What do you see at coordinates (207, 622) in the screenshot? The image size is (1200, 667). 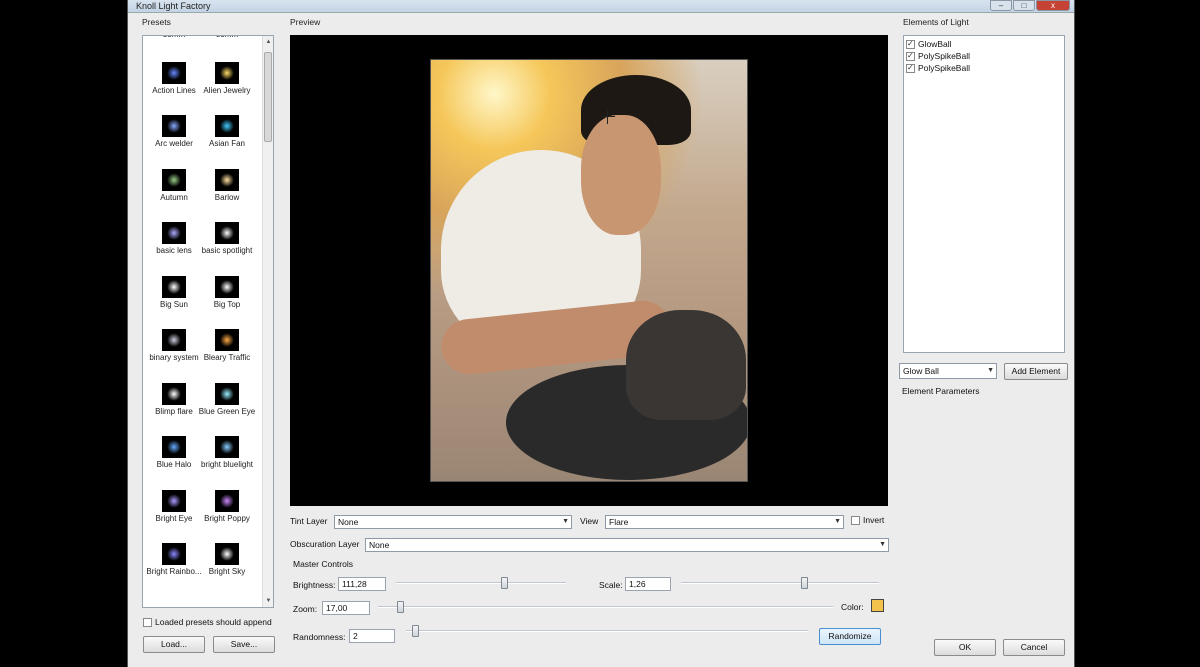 I see `append-option: Loaded presets should append` at bounding box center [207, 622].